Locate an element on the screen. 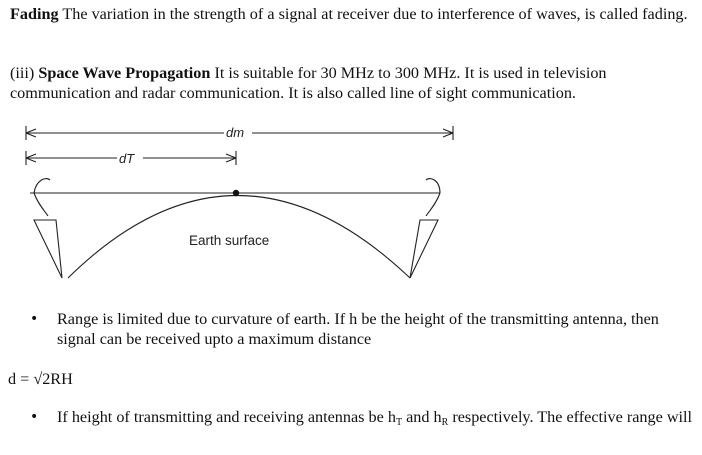 The height and width of the screenshot is (455, 702). dt-label: dT is located at coordinates (127, 158).